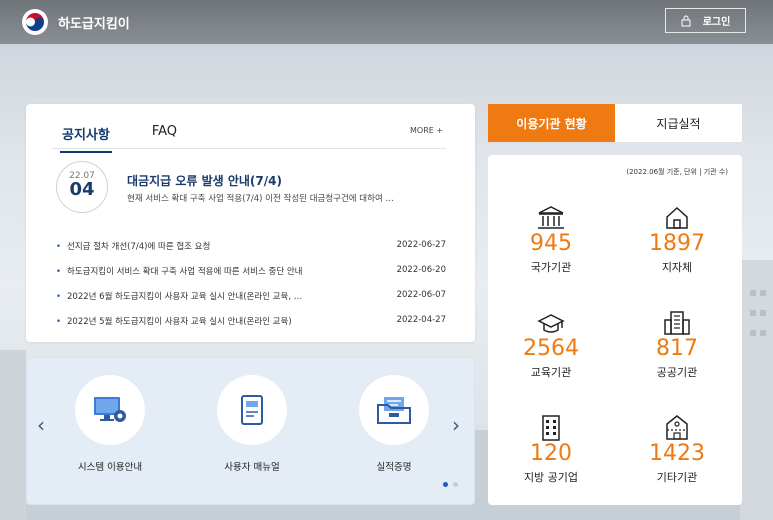 The width and height of the screenshot is (773, 520). What do you see at coordinates (421, 320) in the screenshot?
I see `notice-date: 2022-04-27` at bounding box center [421, 320].